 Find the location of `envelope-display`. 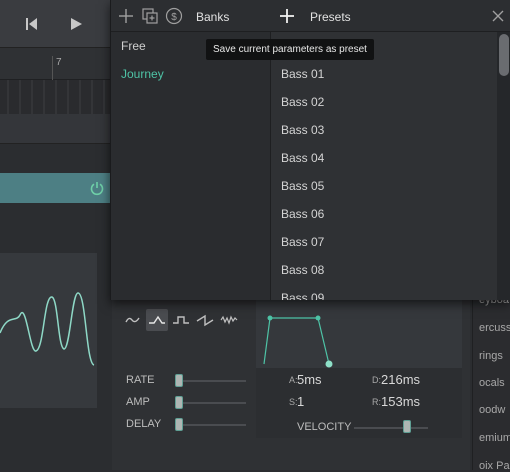

envelope-display is located at coordinates (359, 333).